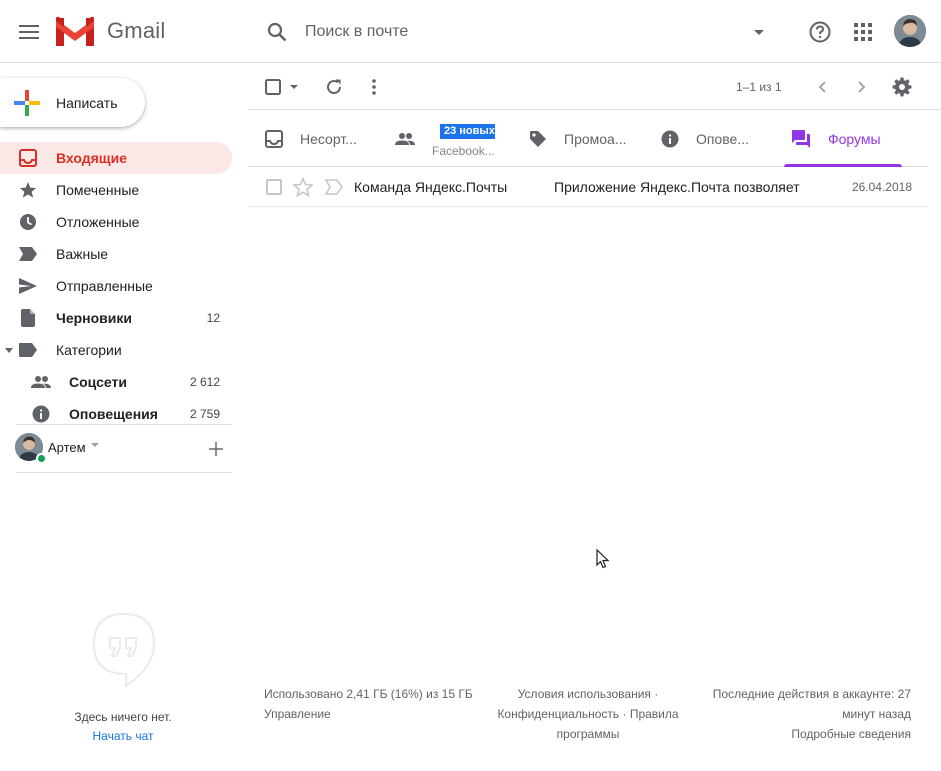 The image size is (941, 771). I want to click on new-count-badge: 23 новых, so click(467, 131).